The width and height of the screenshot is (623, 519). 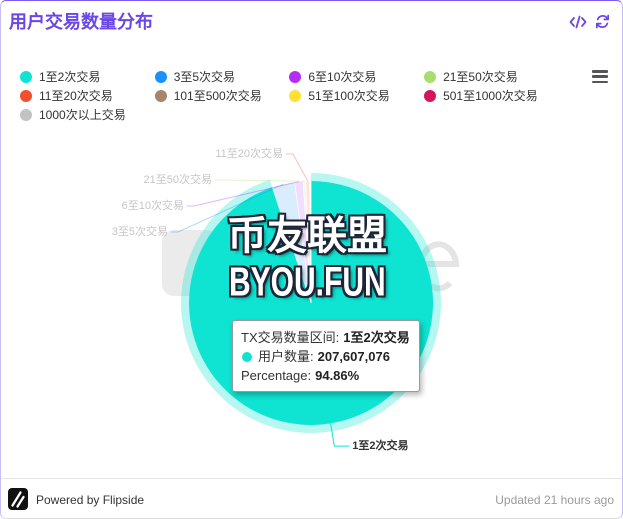 I want to click on pie-slice-label: 21至50次交易, so click(x=178, y=179).